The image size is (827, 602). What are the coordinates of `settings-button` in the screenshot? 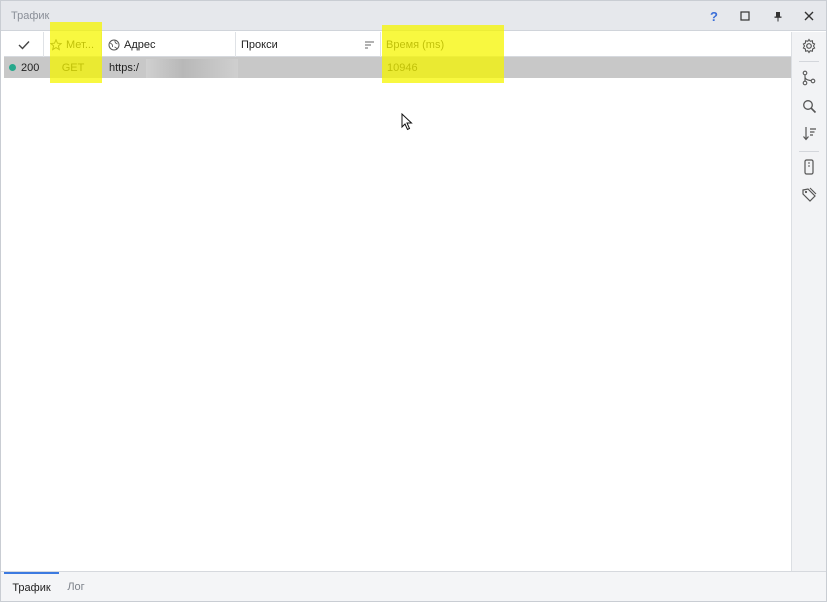 It's located at (809, 46).